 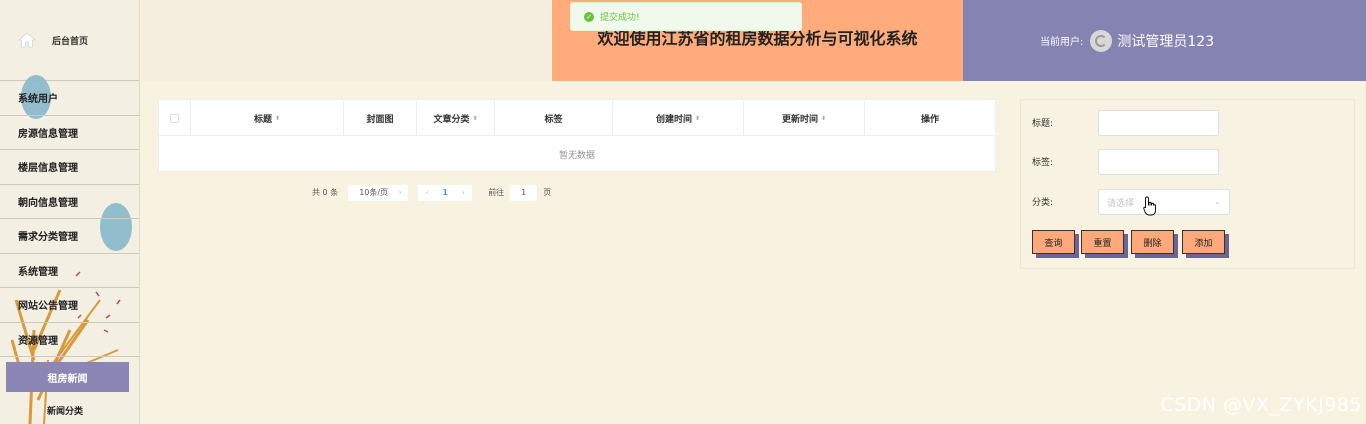 I want to click on sidebar-item-rental-news: 租房新闻, so click(x=67, y=377).